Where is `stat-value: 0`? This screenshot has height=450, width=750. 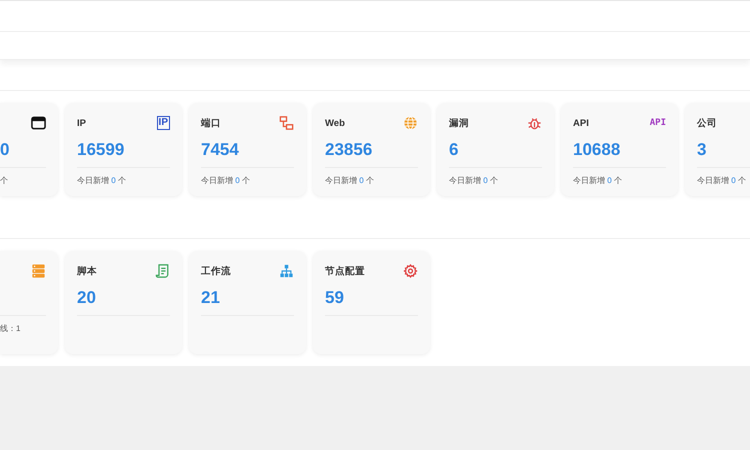 stat-value: 0 is located at coordinates (5, 150).